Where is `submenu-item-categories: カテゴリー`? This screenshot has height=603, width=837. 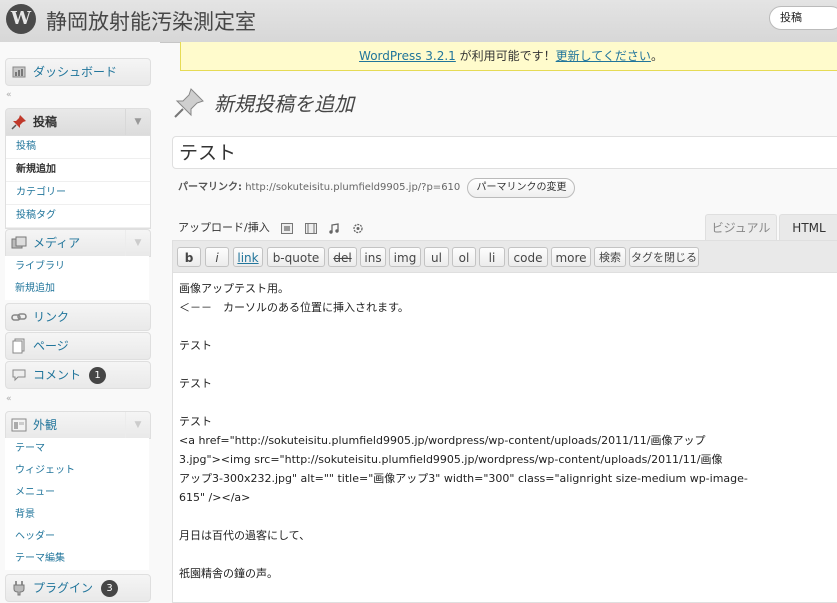 submenu-item-categories: カテゴリー is located at coordinates (78, 193).